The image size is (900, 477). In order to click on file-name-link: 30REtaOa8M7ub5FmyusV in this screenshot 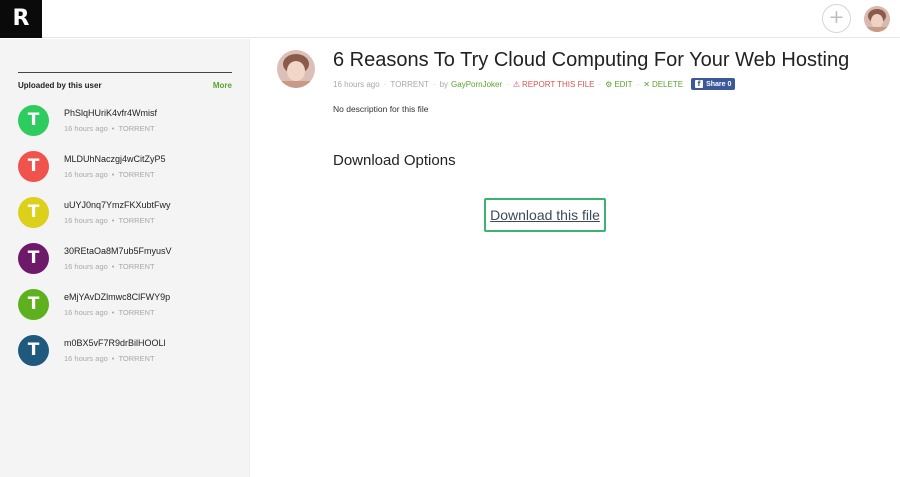, I will do `click(118, 251)`.